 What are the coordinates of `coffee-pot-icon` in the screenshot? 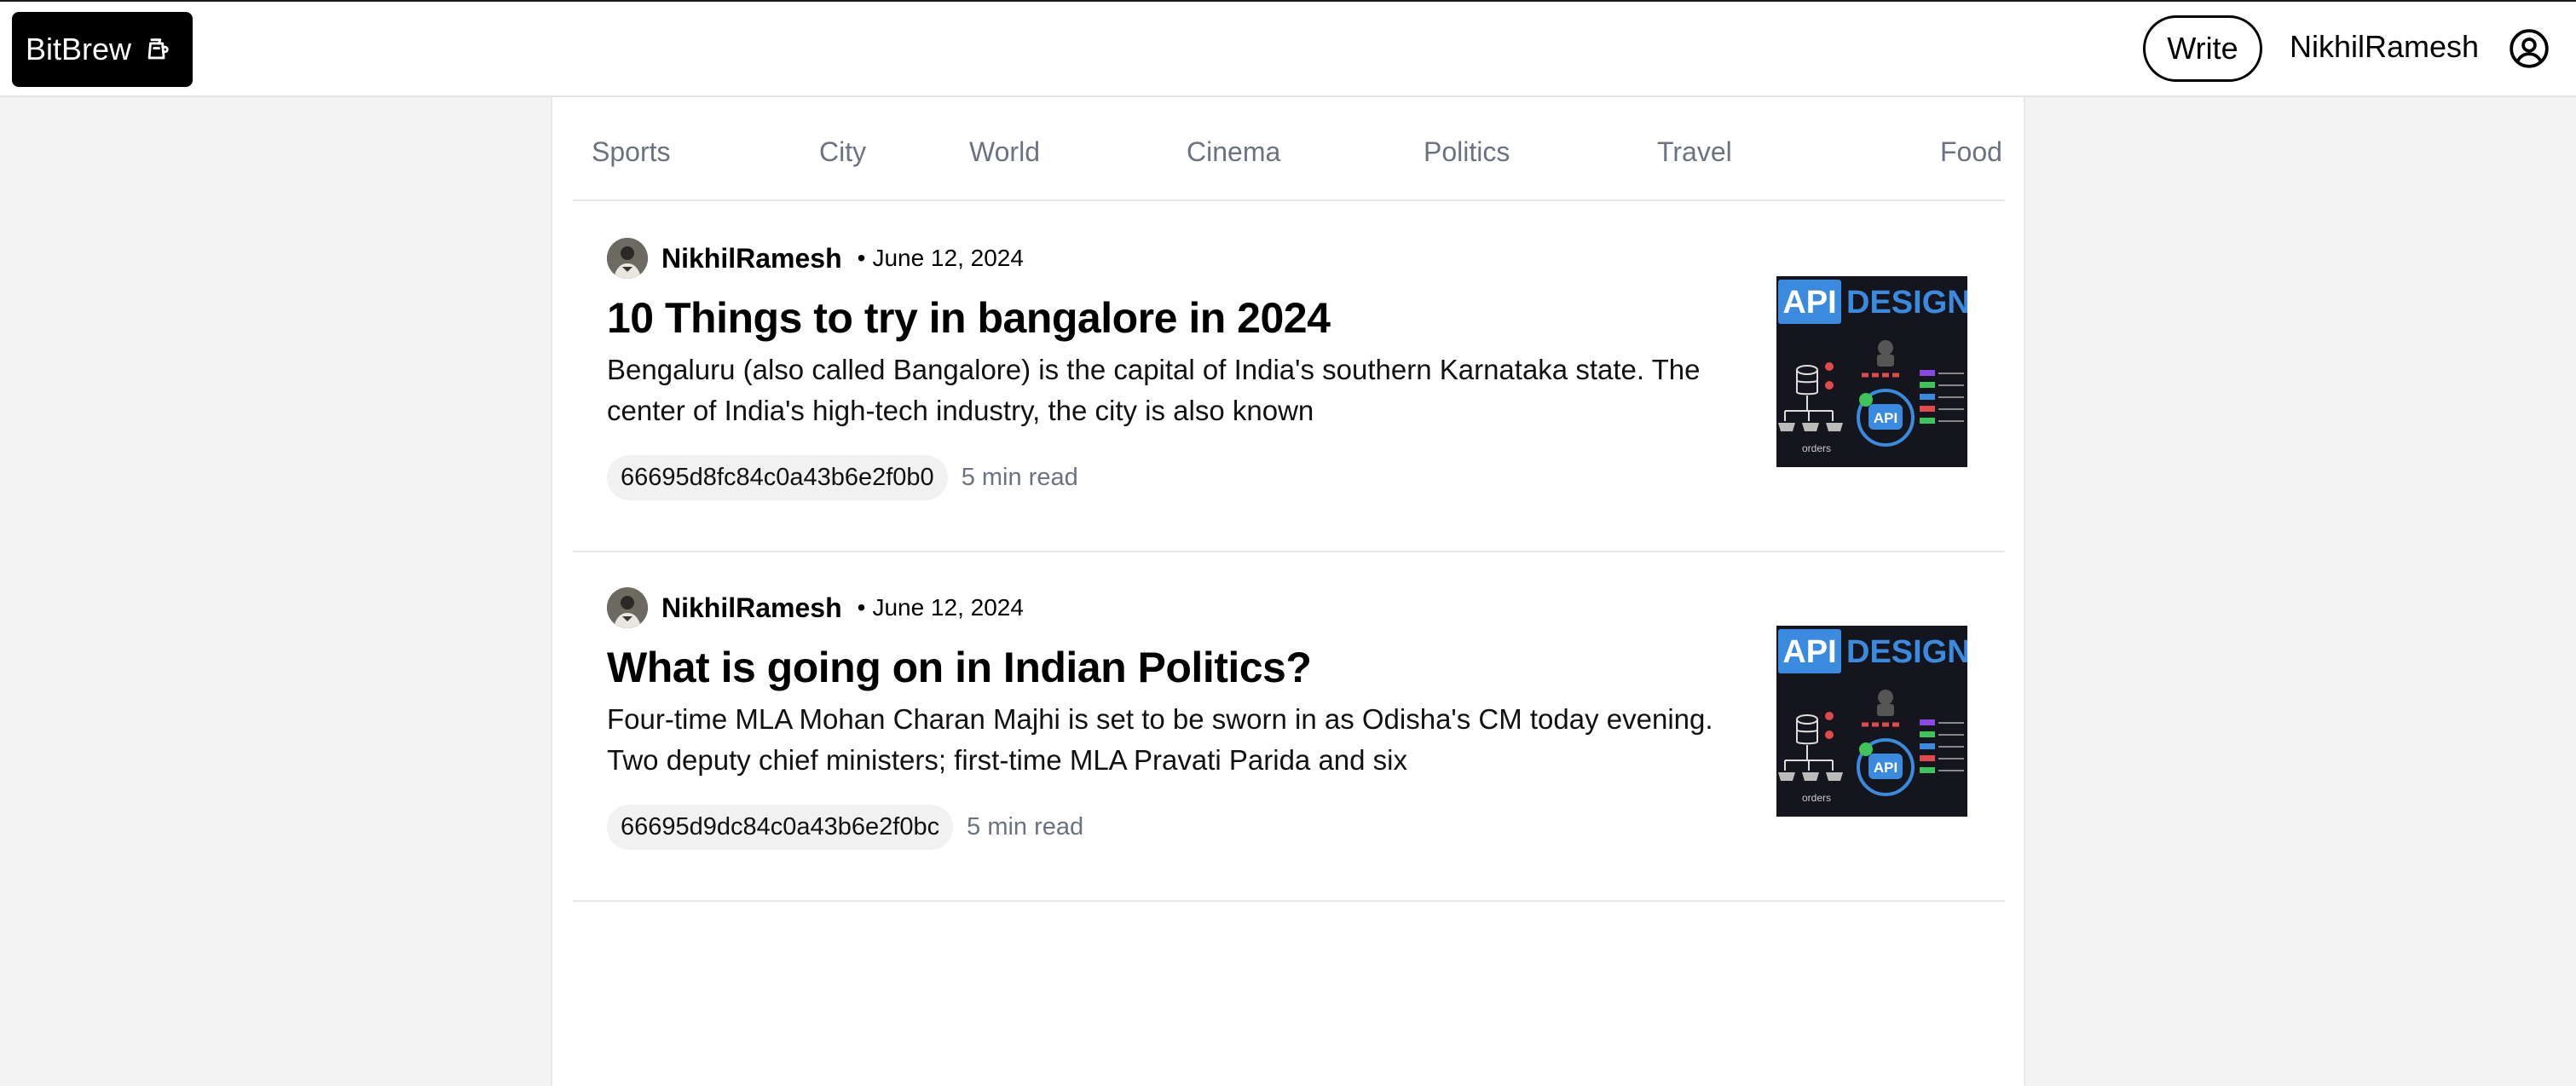 It's located at (157, 49).